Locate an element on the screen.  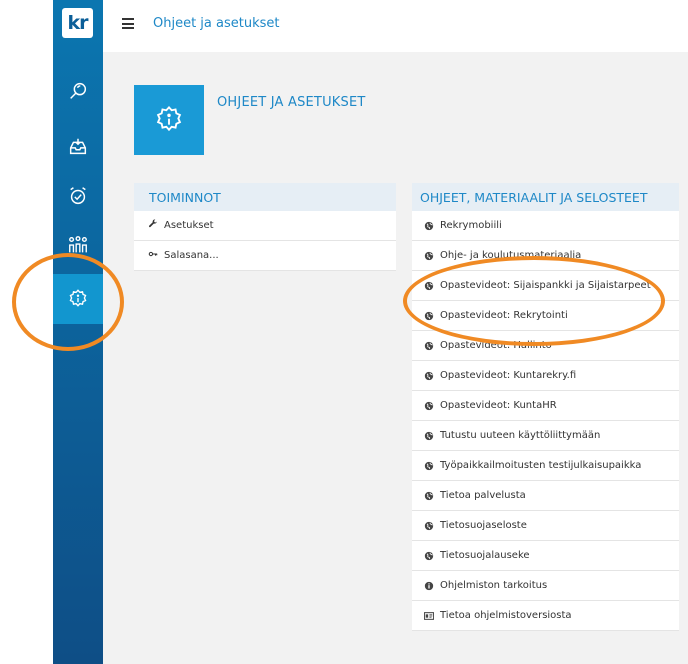
link-label: Rekrymobiili is located at coordinates (471, 225).